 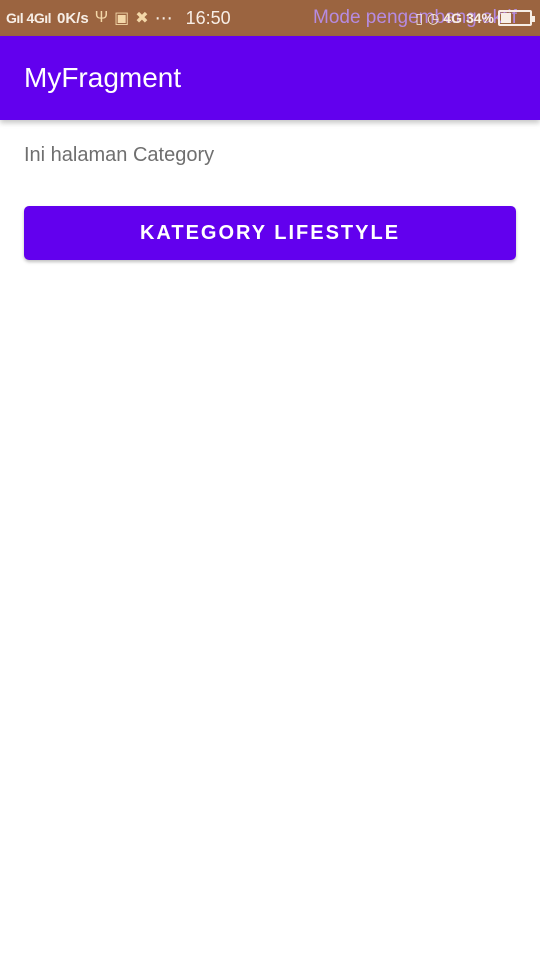 What do you see at coordinates (270, 155) in the screenshot?
I see `category-content: Ini halaman Category` at bounding box center [270, 155].